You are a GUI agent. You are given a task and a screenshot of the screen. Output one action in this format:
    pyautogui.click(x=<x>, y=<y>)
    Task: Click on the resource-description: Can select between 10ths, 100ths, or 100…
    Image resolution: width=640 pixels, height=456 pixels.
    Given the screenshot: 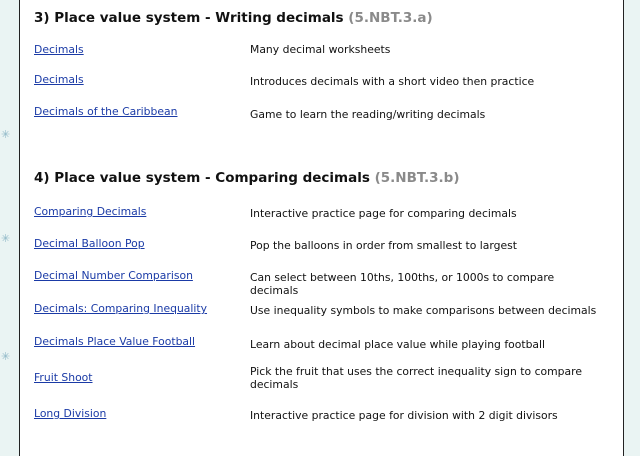 What is the action you would take?
    pyautogui.click(x=402, y=284)
    